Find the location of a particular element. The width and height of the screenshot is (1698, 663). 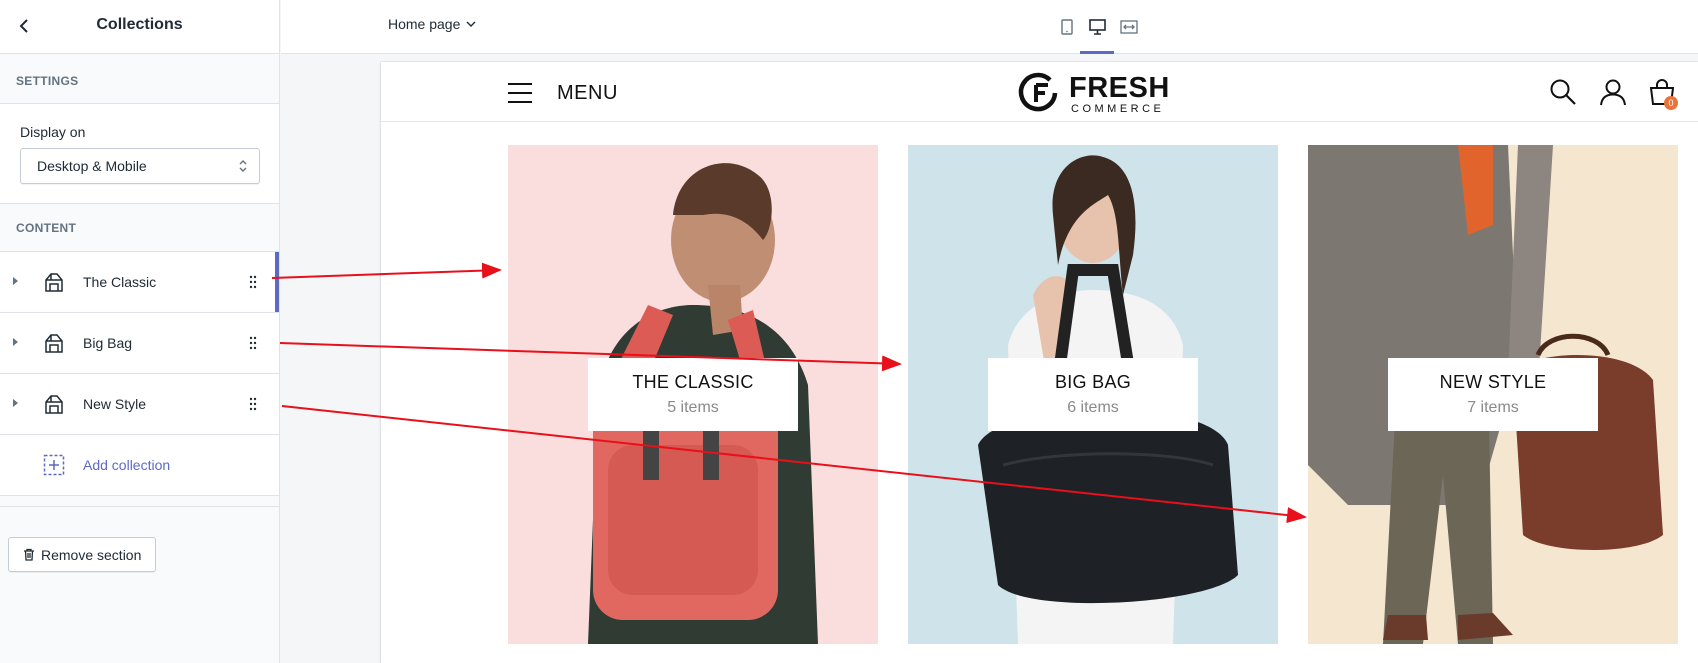

collection-count: 5 items is located at coordinates (693, 407).